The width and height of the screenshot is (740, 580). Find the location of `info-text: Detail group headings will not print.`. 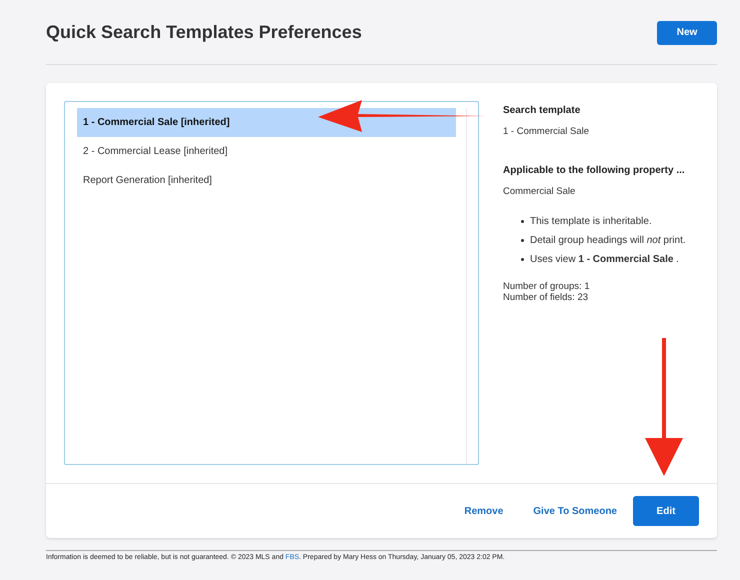

info-text: Detail group headings will not print. is located at coordinates (608, 241).